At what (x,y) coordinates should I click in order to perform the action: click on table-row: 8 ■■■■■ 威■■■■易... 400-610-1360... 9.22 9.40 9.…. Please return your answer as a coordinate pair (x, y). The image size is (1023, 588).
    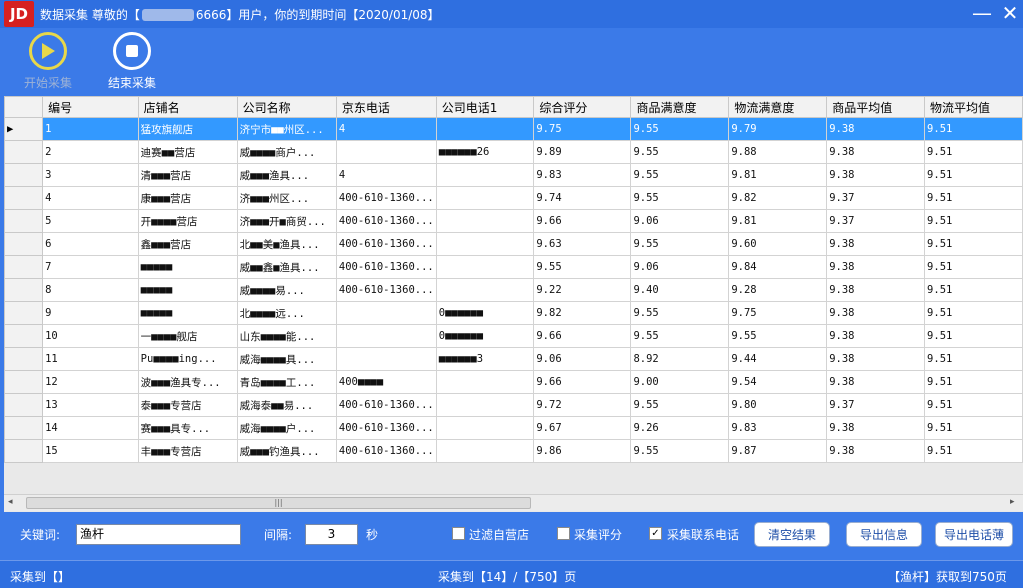
    Looking at the image, I should click on (513, 290).